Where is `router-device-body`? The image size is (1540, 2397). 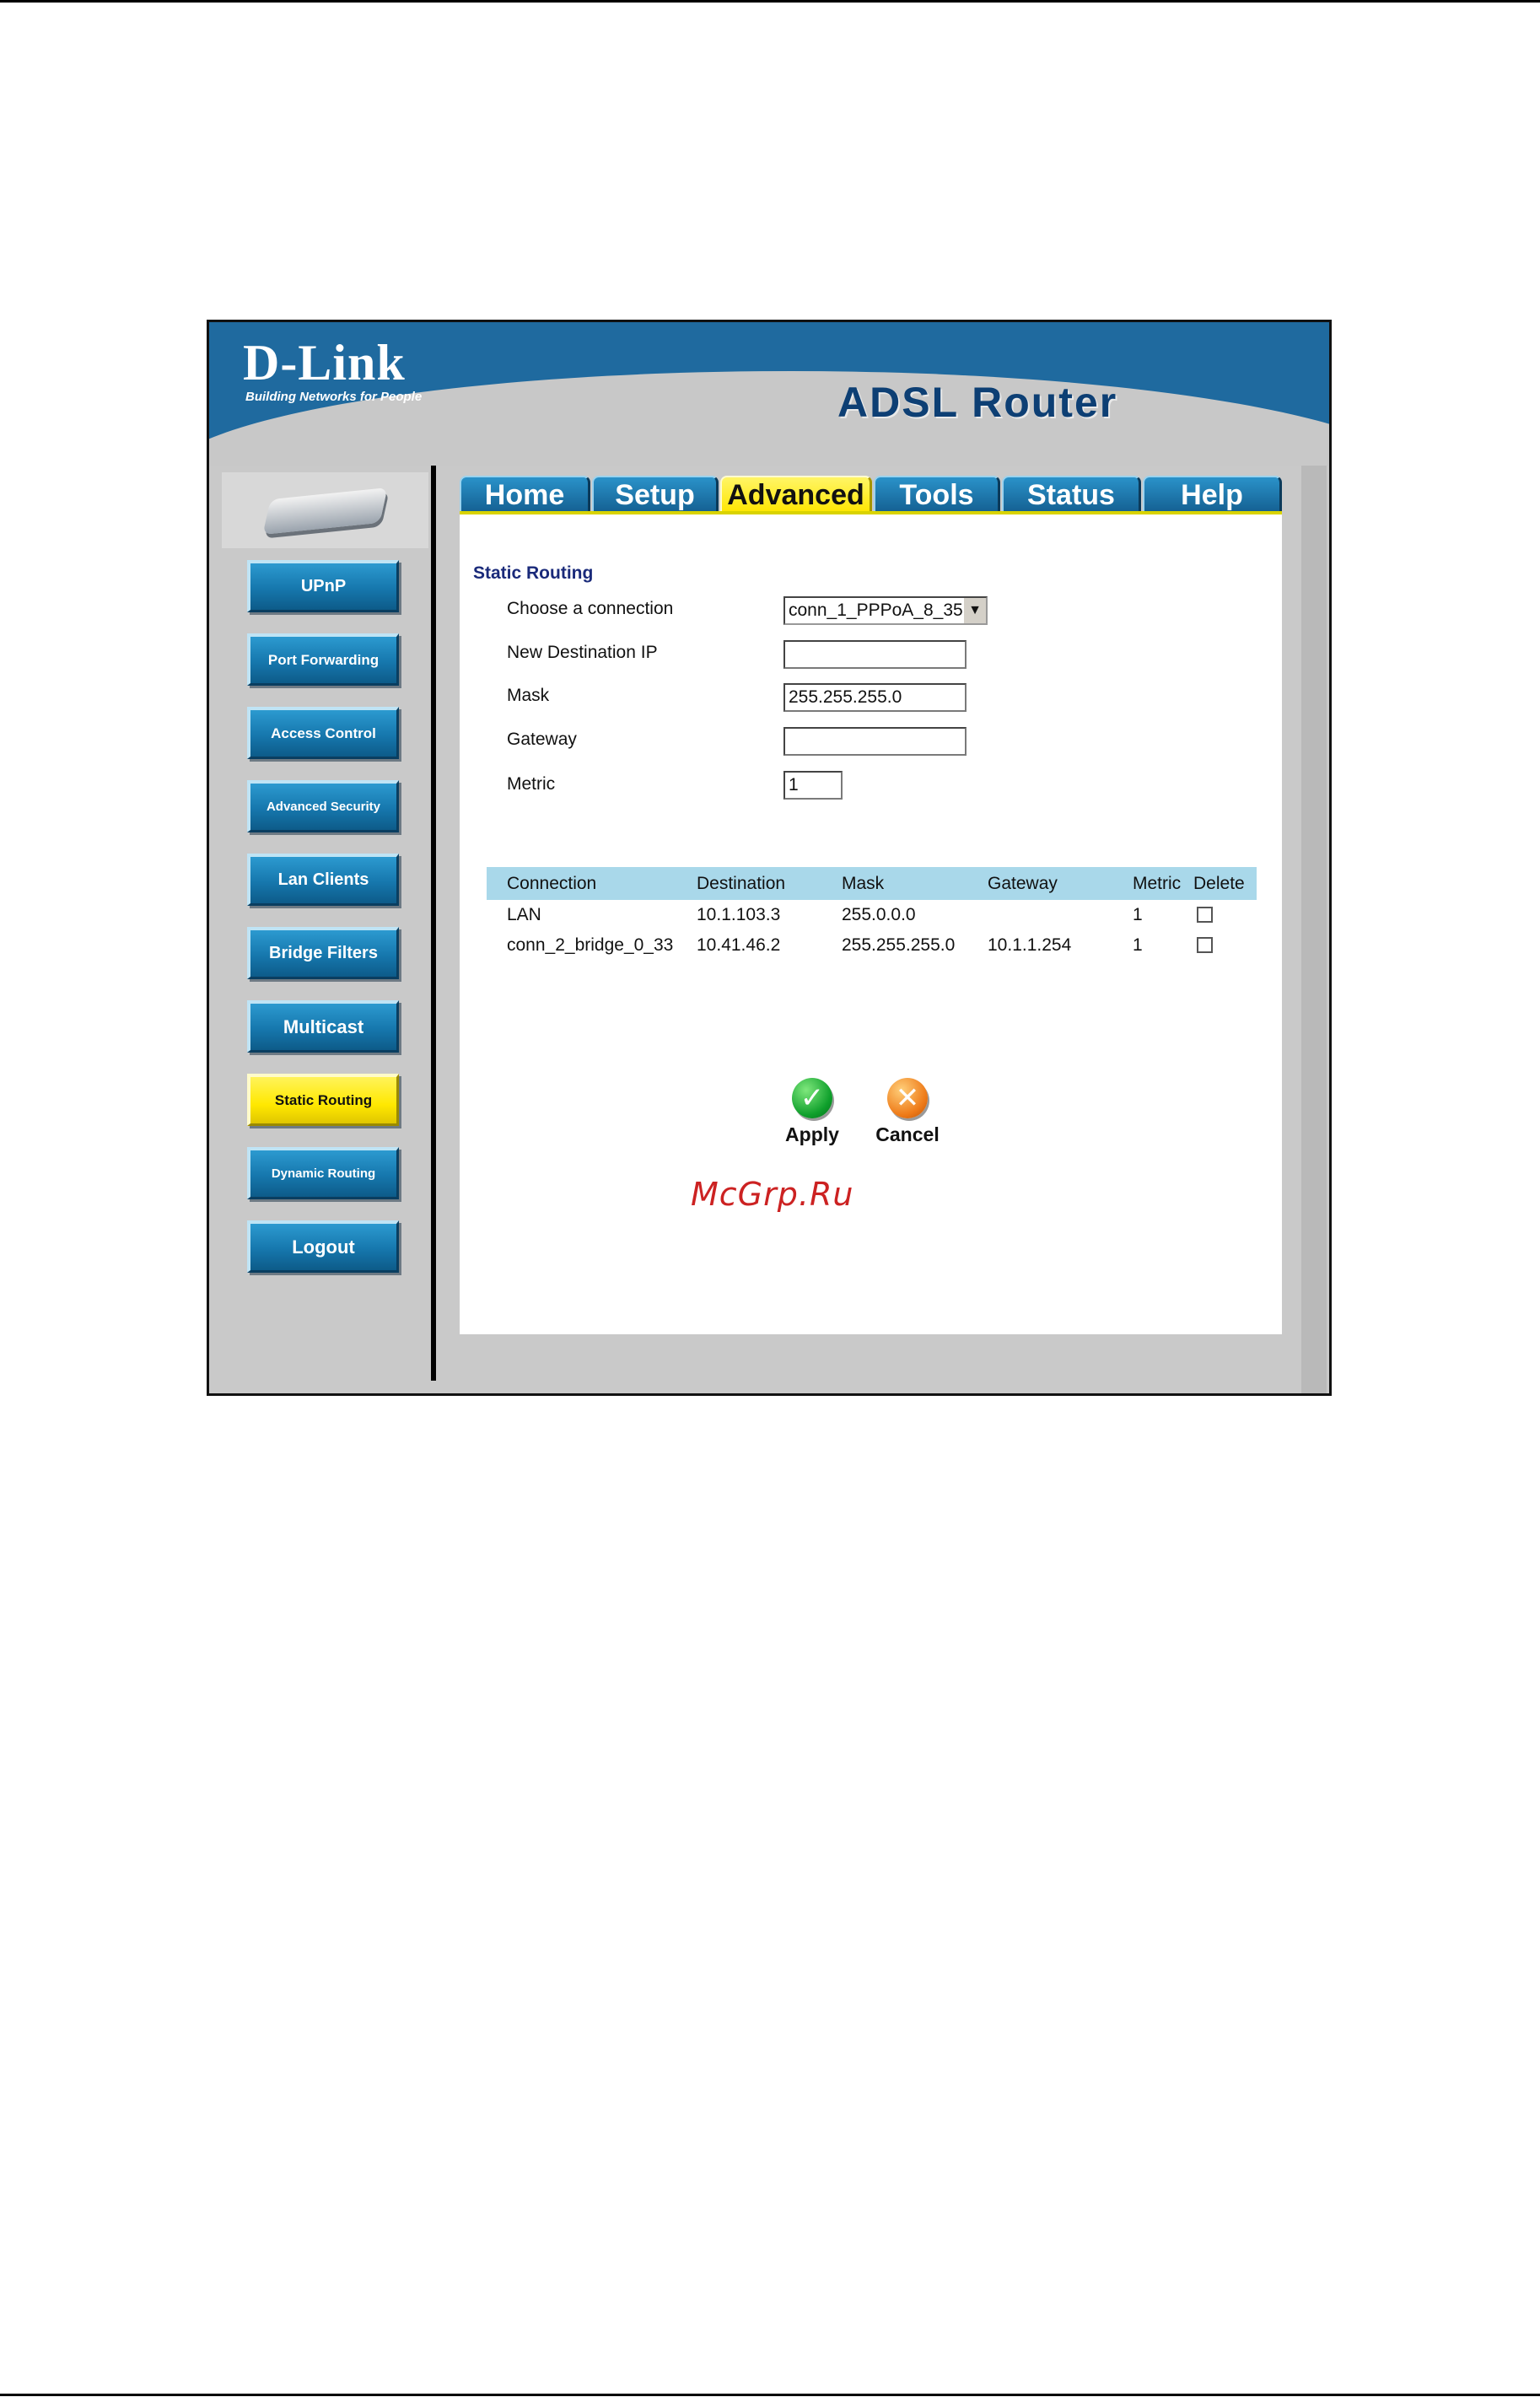 router-device-body is located at coordinates (325, 511).